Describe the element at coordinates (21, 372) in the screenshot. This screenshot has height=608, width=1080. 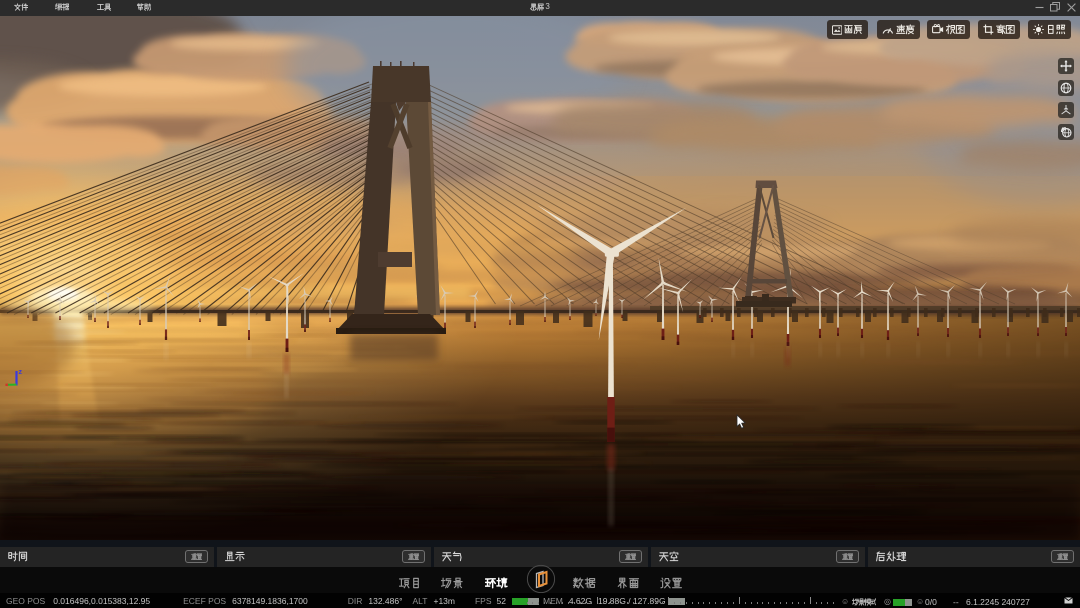
I see `svg-text: z` at that location.